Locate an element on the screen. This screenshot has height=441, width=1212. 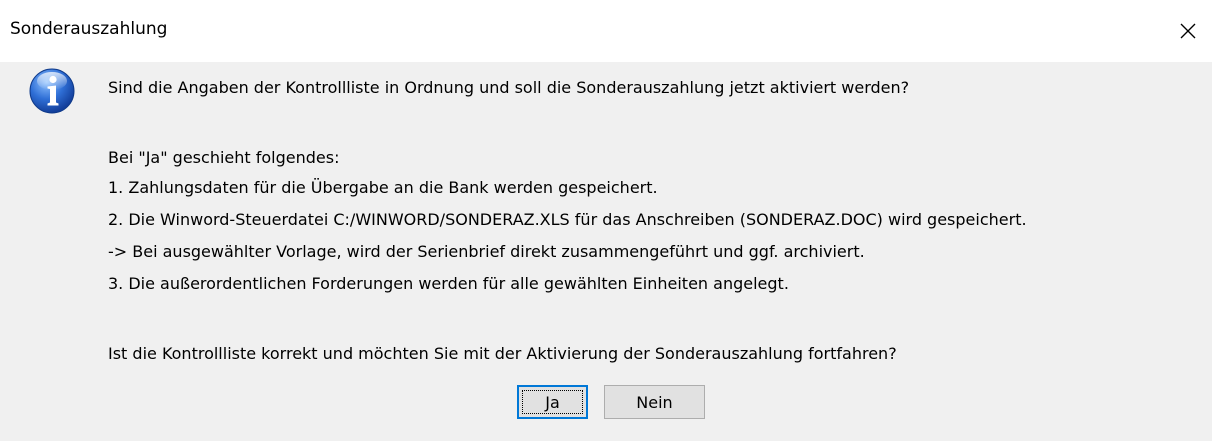
close-icon is located at coordinates (1188, 31).